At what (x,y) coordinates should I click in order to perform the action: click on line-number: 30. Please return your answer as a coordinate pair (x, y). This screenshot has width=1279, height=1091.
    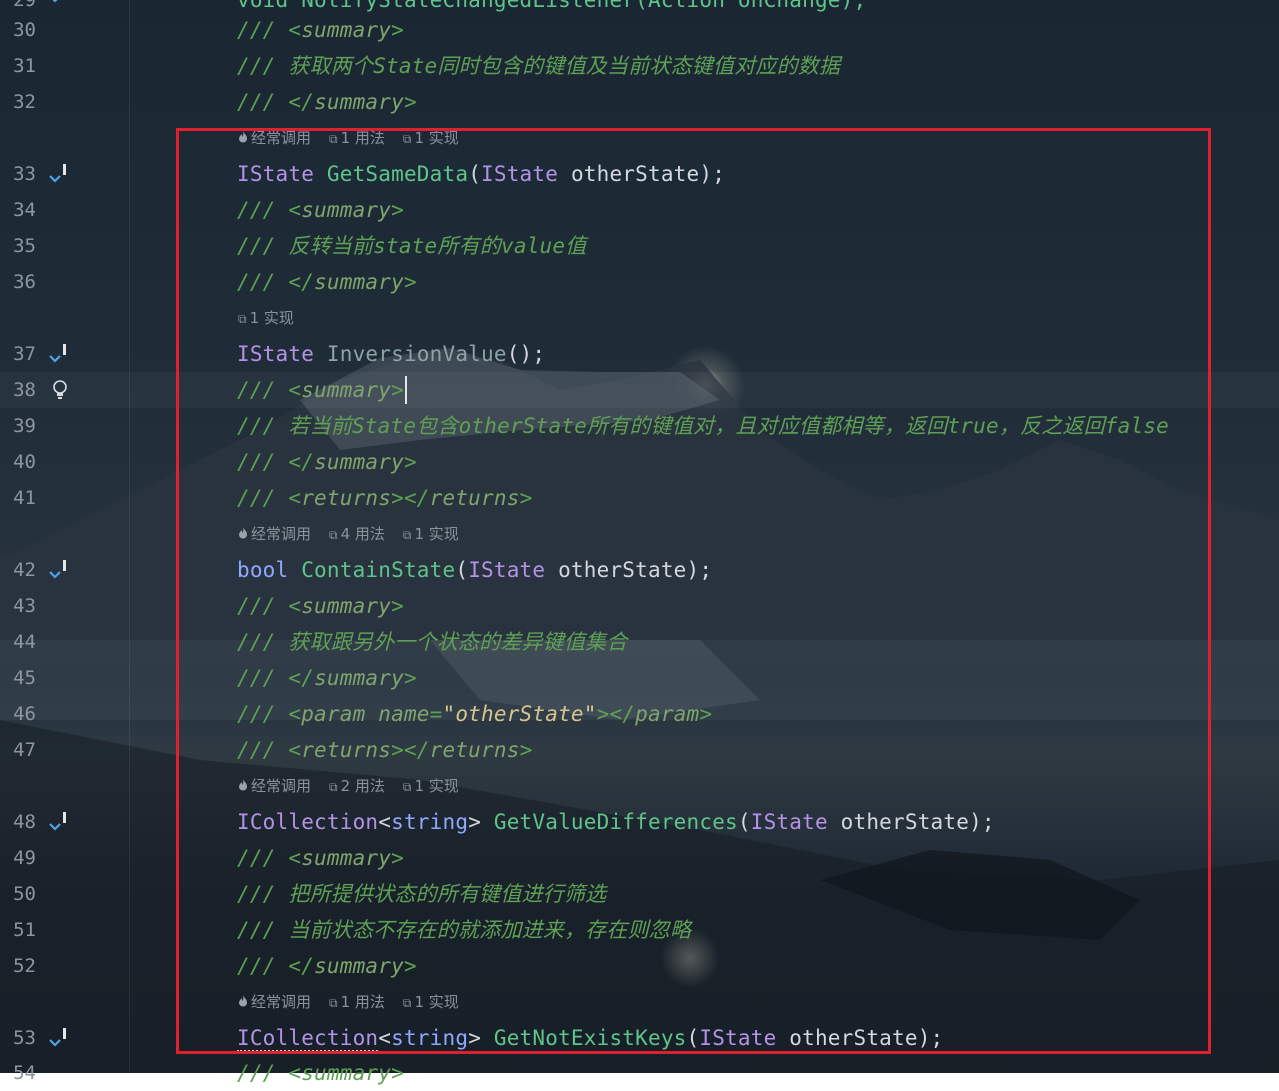
    Looking at the image, I should click on (24, 30).